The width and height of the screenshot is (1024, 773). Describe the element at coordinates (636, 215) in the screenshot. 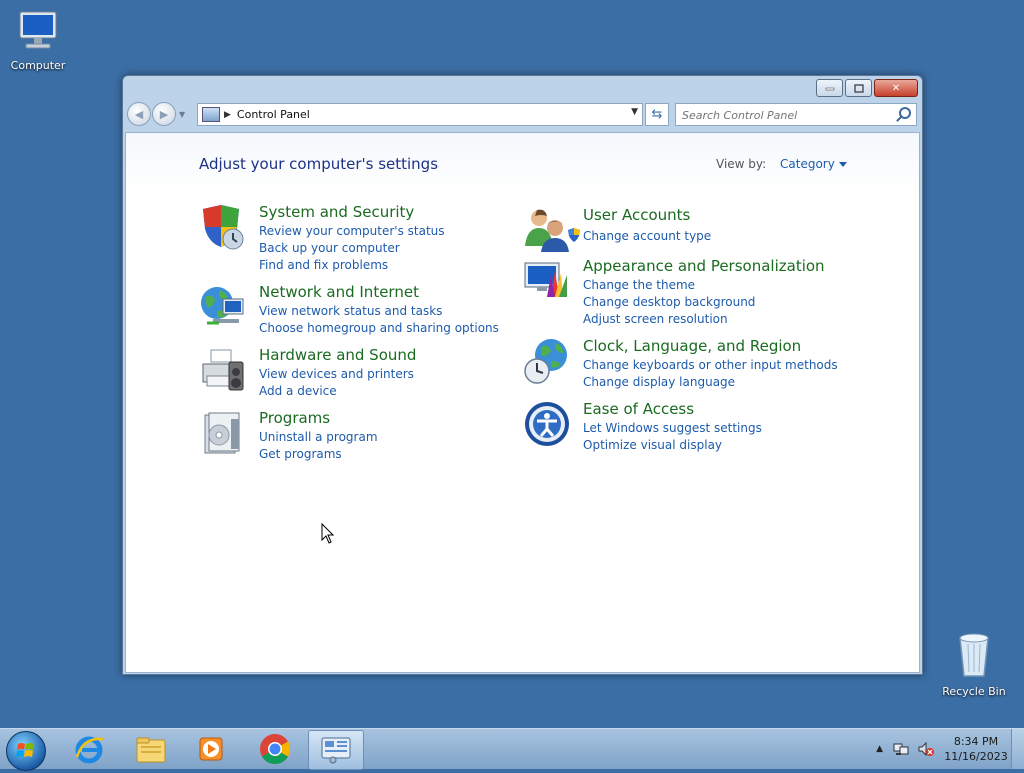

I see `category-title: User Accounts` at that location.